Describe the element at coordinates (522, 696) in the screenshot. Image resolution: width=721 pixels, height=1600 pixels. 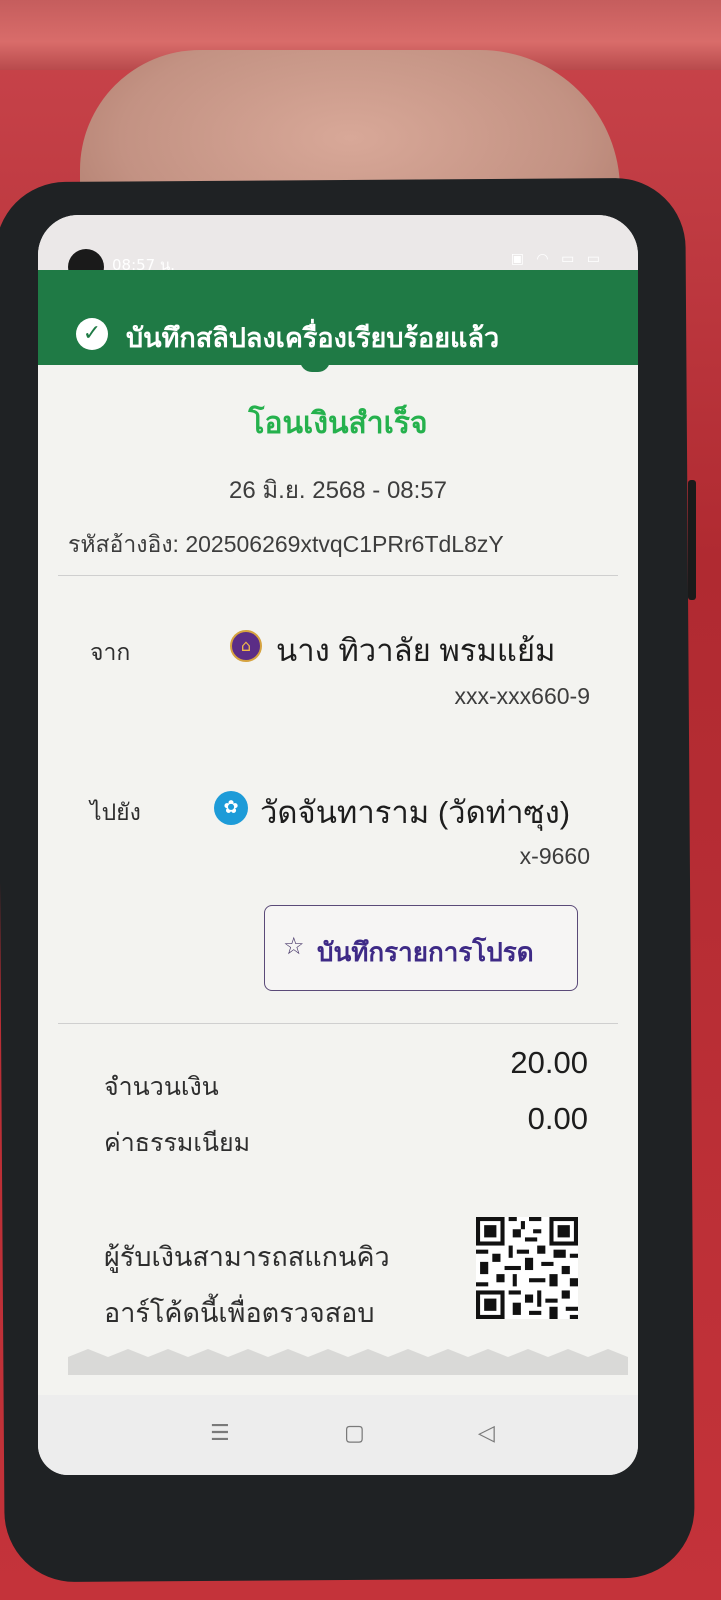
I see `sender-account: xxx-xxx660-9` at that location.